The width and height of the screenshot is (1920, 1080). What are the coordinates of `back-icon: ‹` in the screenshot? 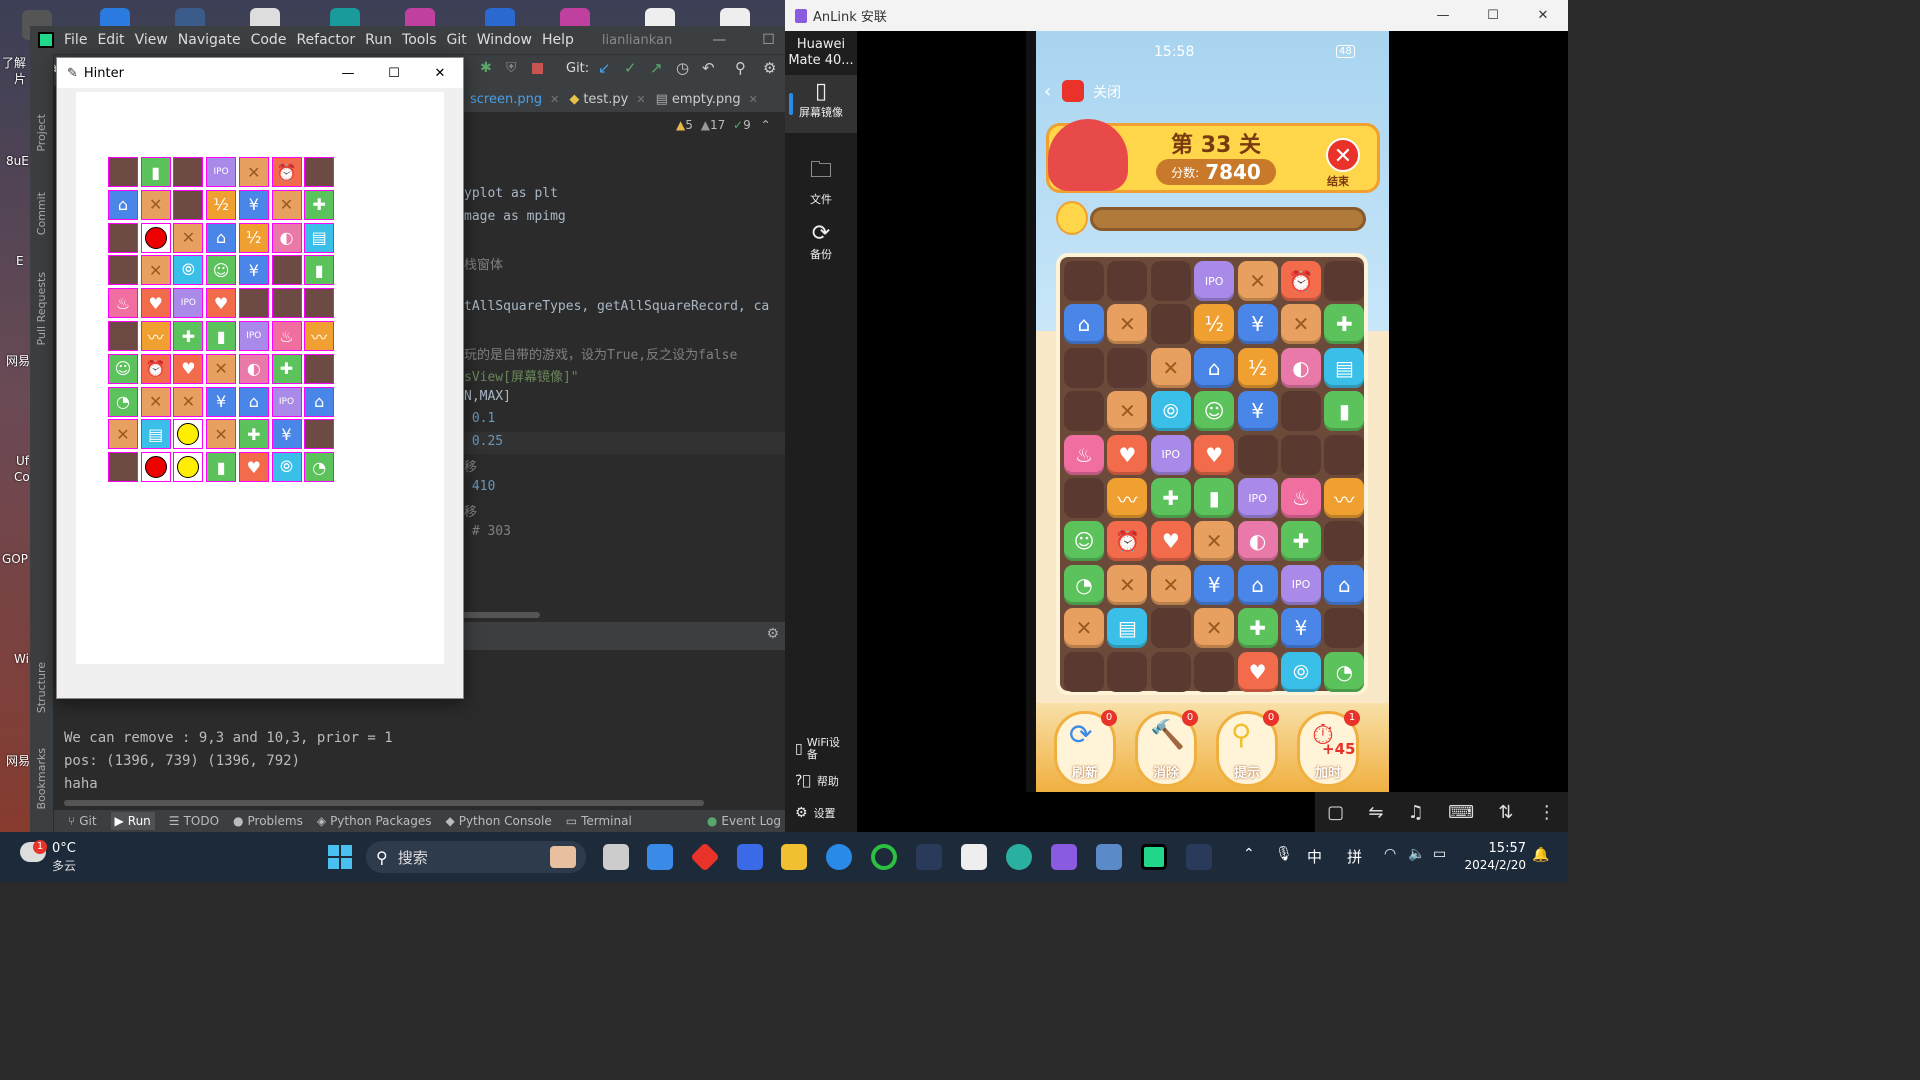 It's located at (1047, 91).